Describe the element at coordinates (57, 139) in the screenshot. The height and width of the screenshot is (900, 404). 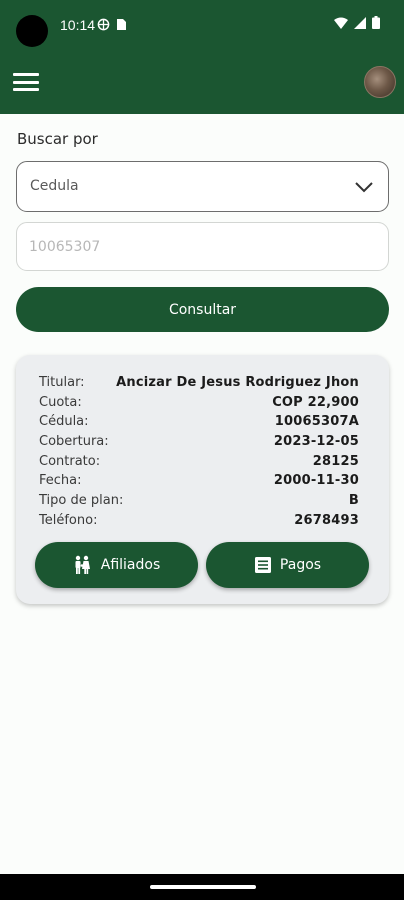
I see `search-by-label: Buscar por` at that location.